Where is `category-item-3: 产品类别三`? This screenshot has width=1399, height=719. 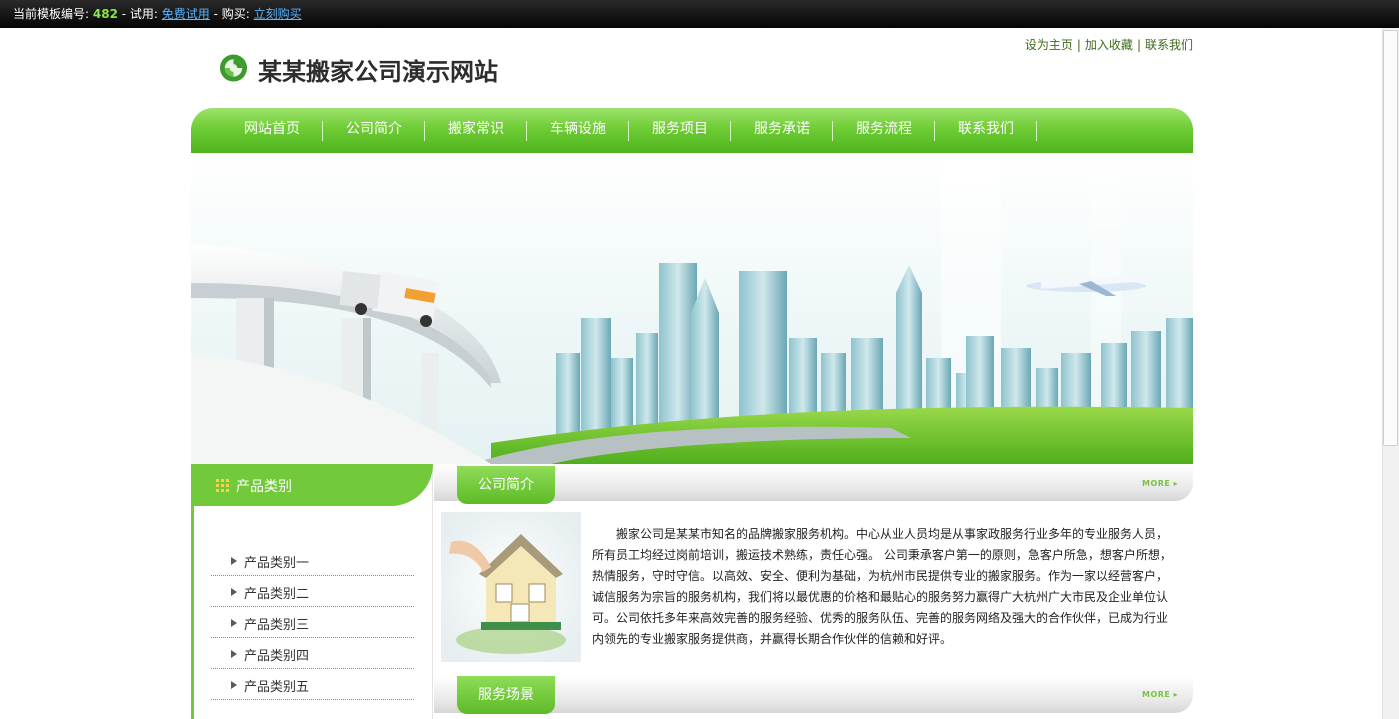 category-item-3: 产品类别三 is located at coordinates (312, 622).